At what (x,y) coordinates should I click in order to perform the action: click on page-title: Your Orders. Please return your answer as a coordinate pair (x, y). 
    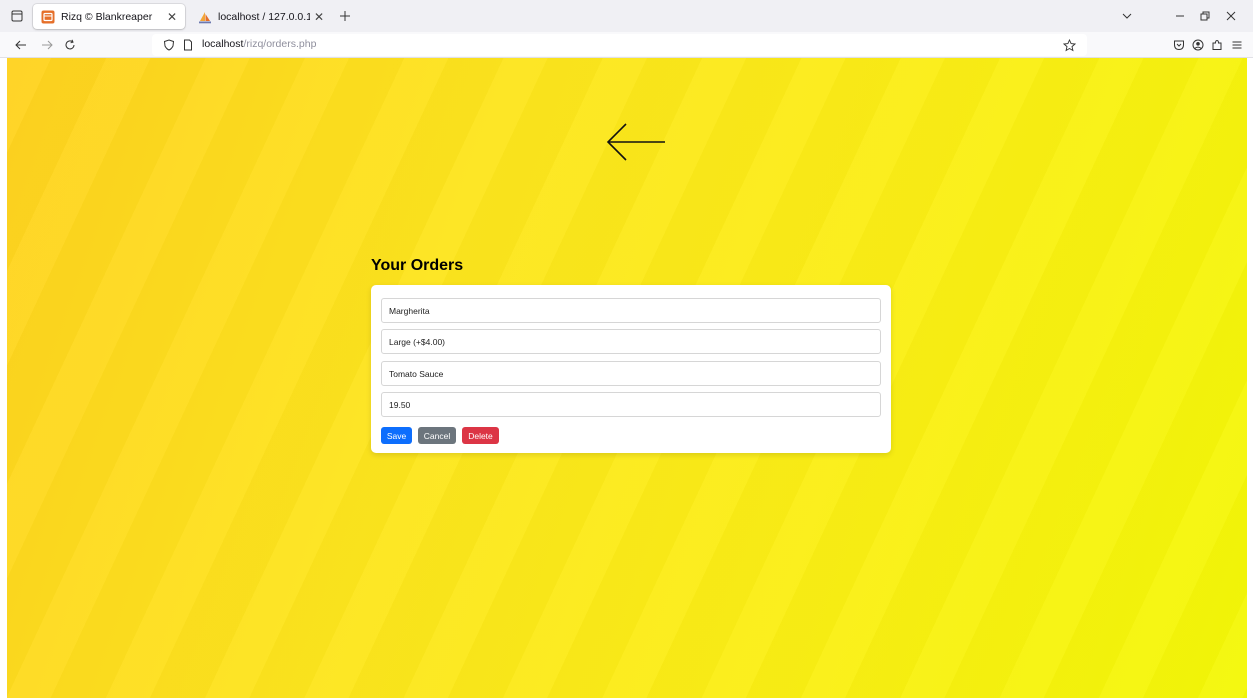
    Looking at the image, I should click on (417, 265).